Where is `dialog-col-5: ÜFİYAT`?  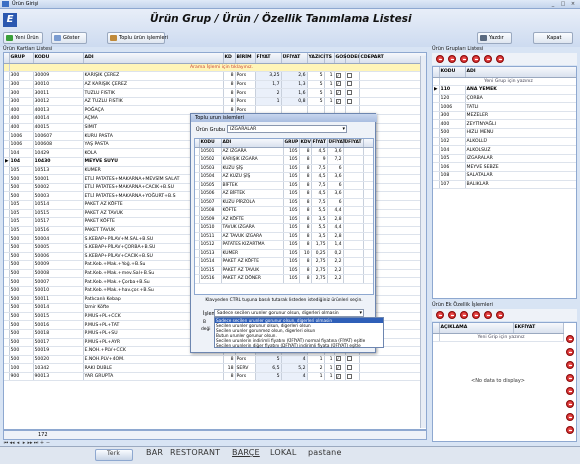 dialog-col-5: ÜFİYAT is located at coordinates (336, 143).